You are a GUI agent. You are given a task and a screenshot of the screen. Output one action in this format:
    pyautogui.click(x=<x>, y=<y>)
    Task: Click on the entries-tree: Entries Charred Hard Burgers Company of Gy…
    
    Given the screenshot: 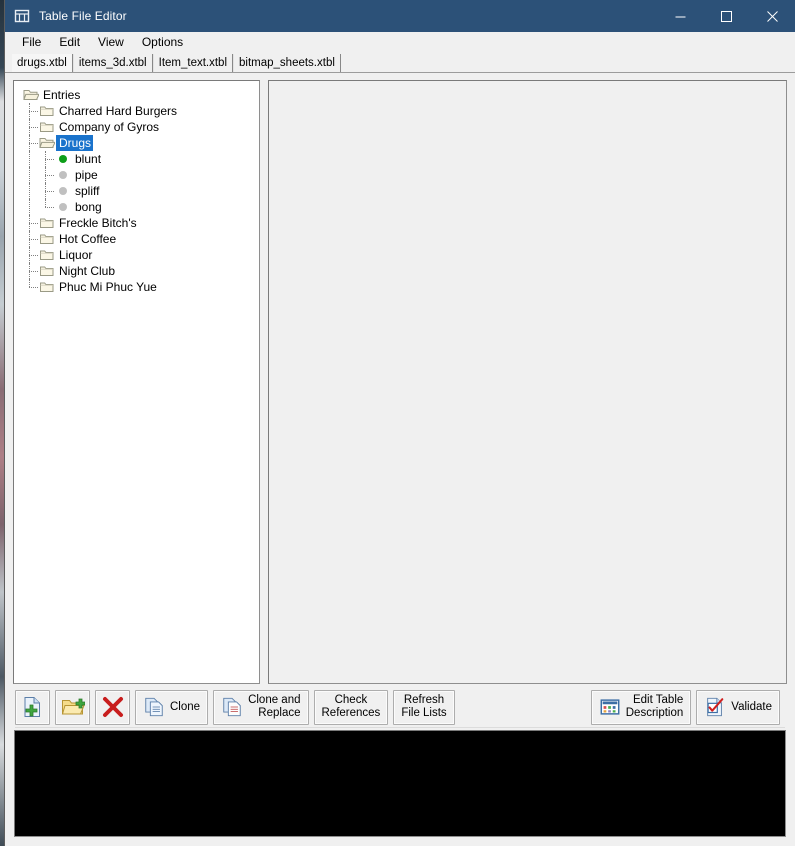 What is the action you would take?
    pyautogui.click(x=136, y=188)
    